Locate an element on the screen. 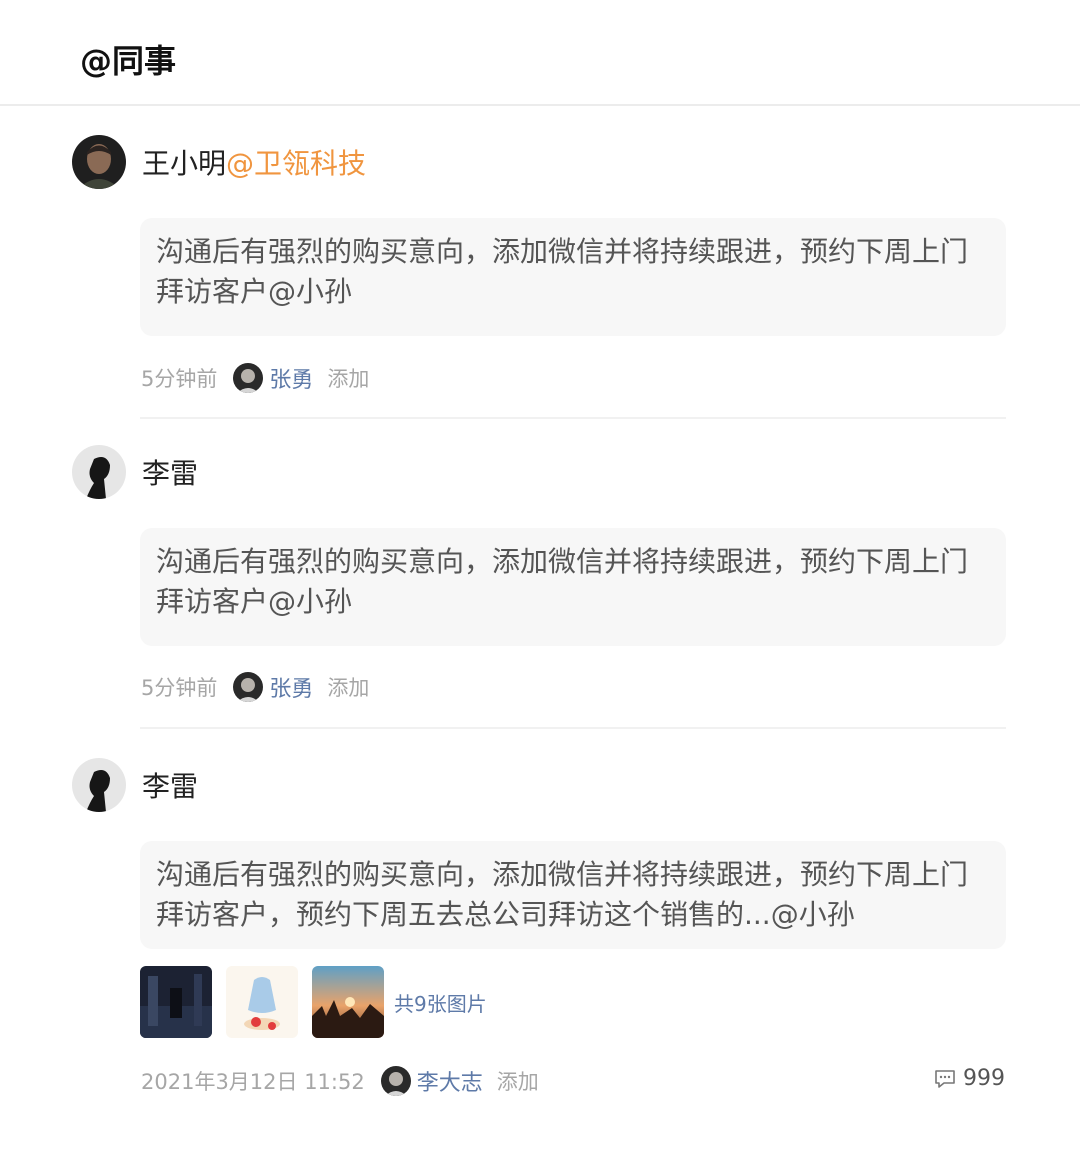 The height and width of the screenshot is (1152, 1080). comment-count: 999 is located at coordinates (984, 1078).